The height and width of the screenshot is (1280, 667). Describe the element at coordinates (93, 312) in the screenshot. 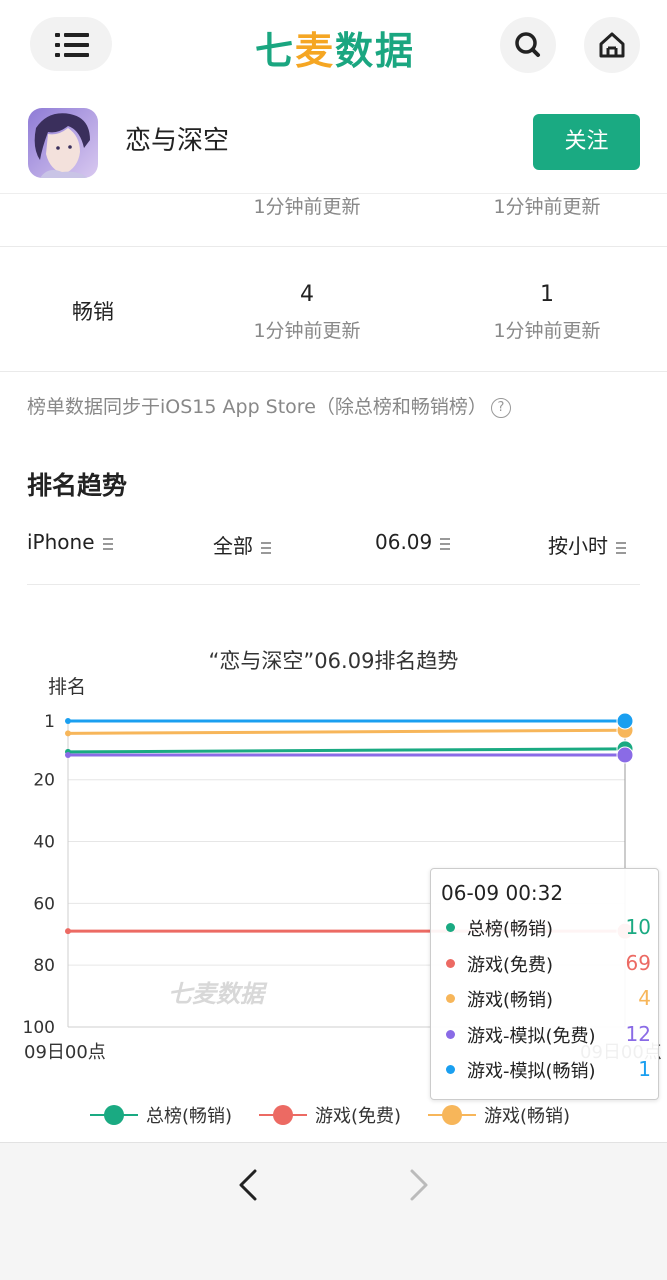

I see `rank-row-label: 畅销` at that location.